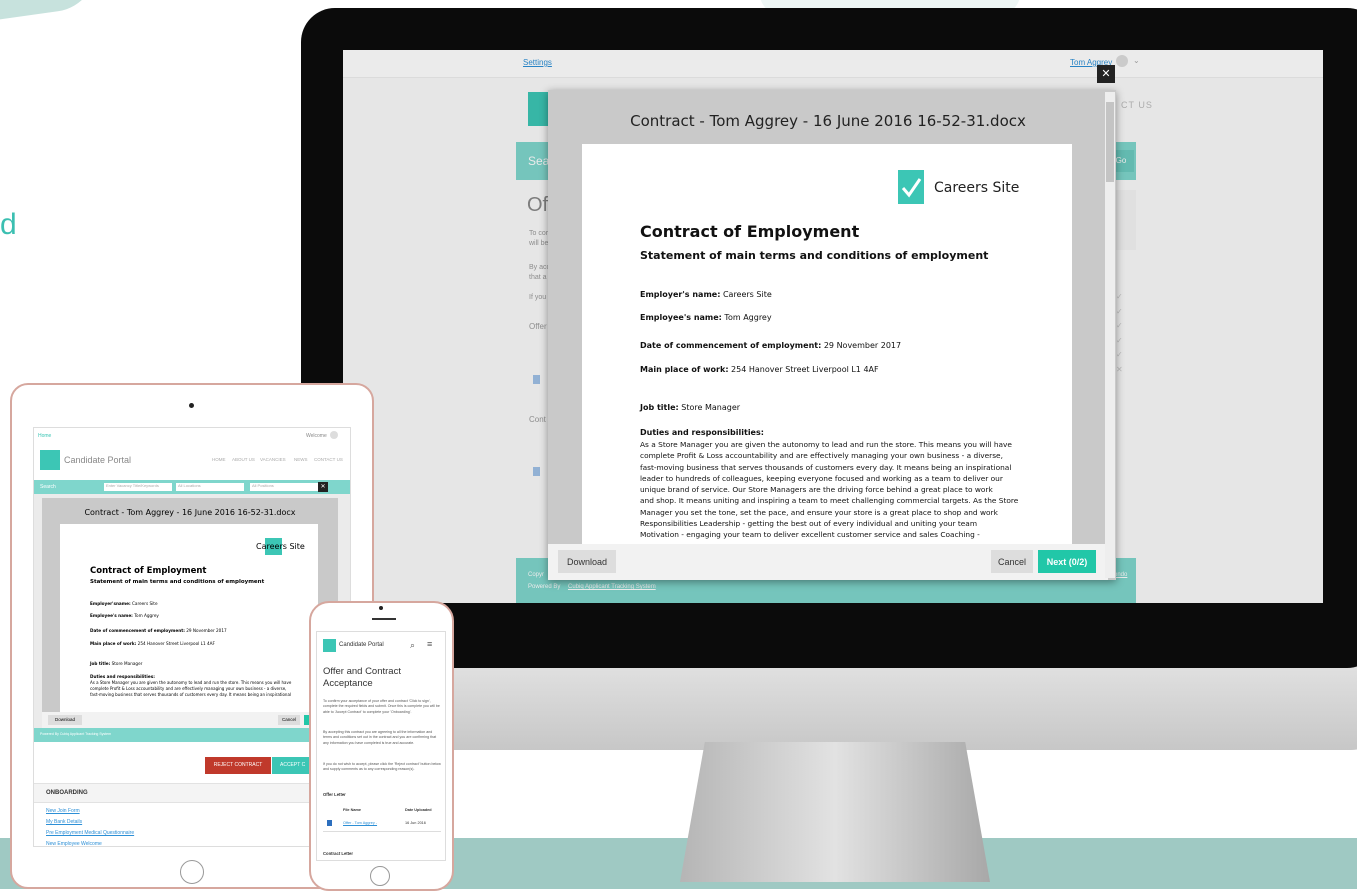  What do you see at coordinates (51, 12) in the screenshot?
I see `background-shape` at bounding box center [51, 12].